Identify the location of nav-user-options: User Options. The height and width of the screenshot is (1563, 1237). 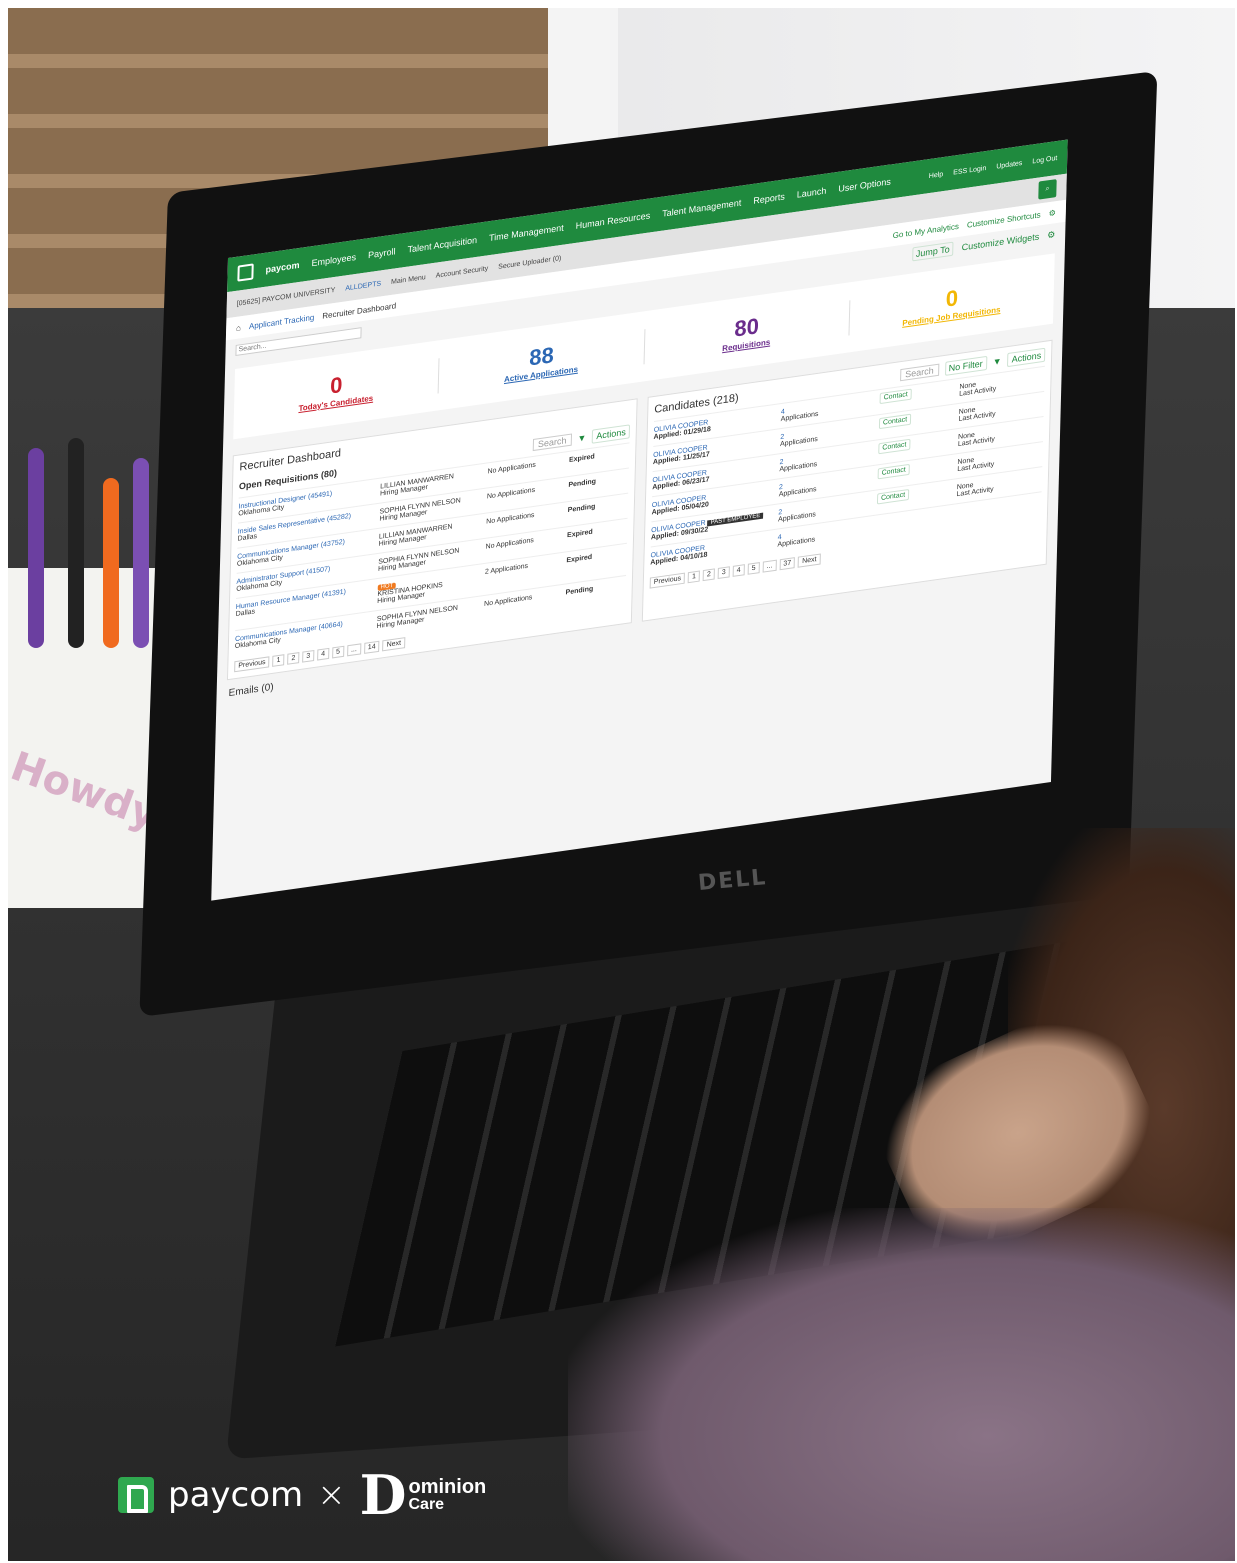
(864, 184).